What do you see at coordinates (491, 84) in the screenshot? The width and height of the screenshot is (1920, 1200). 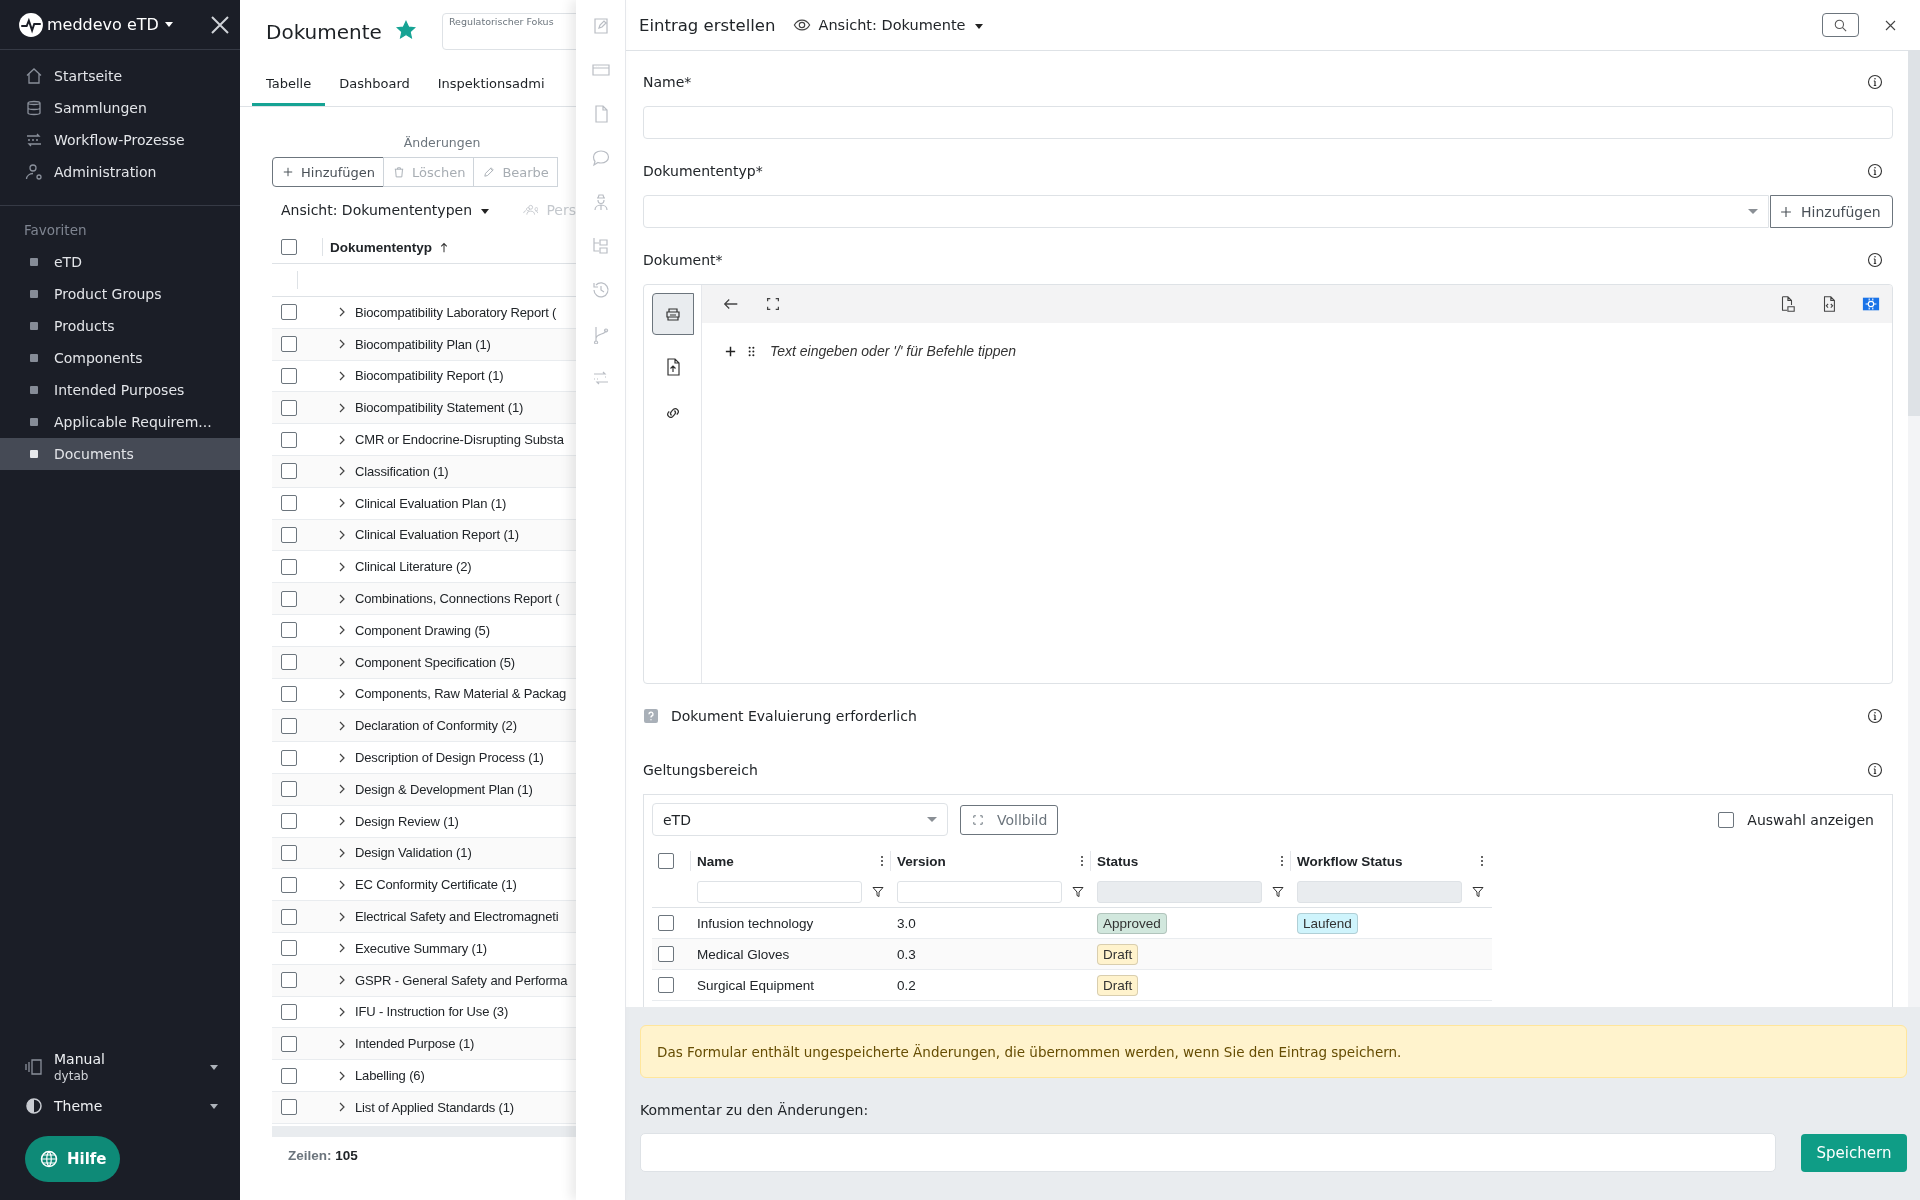 I see `tab: Inspektionsadmi` at bounding box center [491, 84].